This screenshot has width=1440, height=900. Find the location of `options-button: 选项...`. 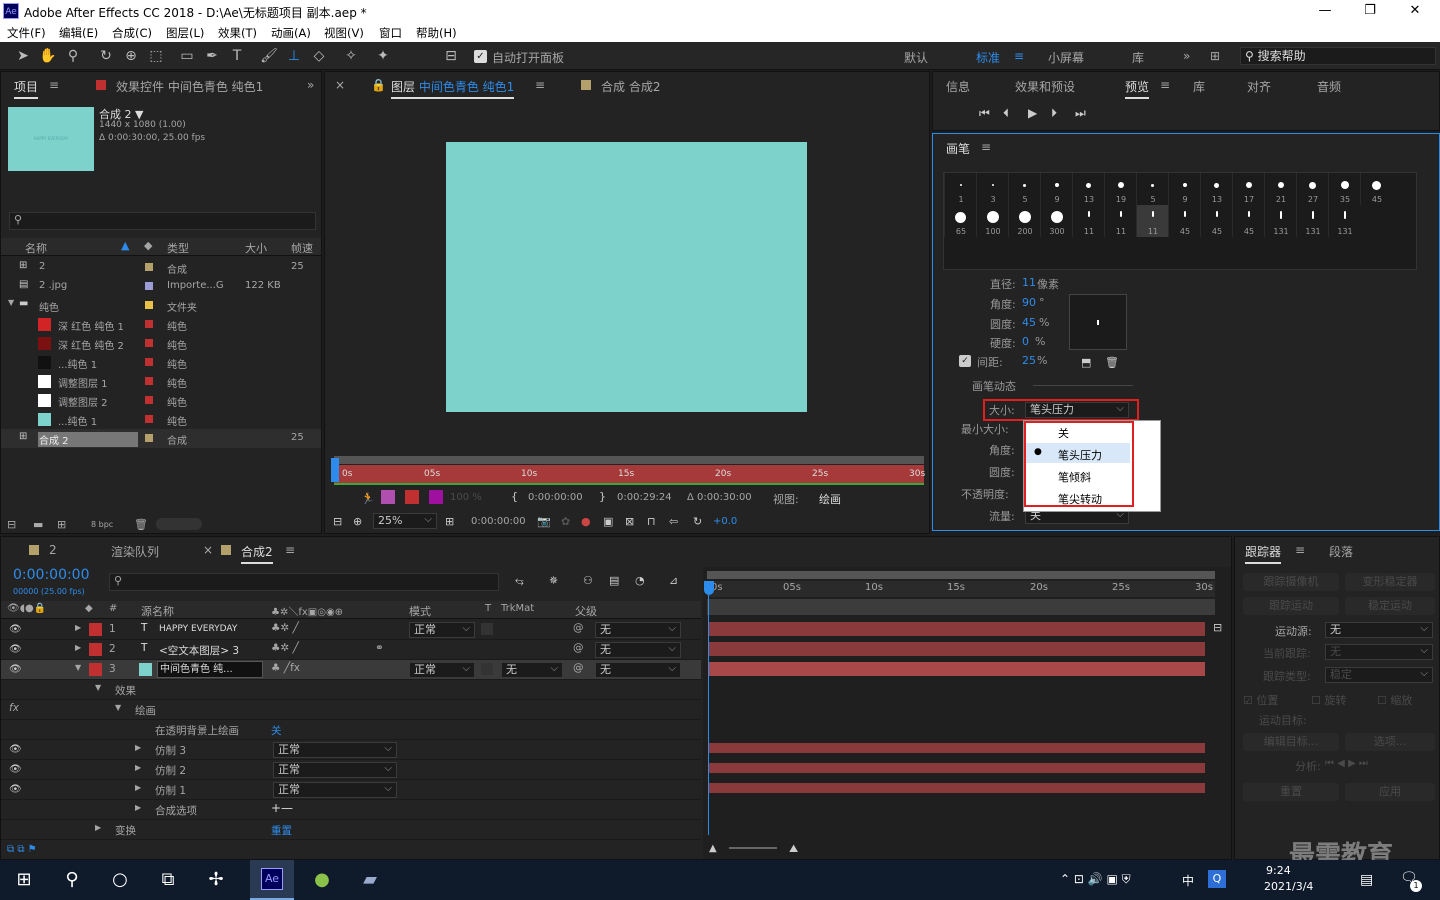

options-button: 选项... is located at coordinates (1390, 742).